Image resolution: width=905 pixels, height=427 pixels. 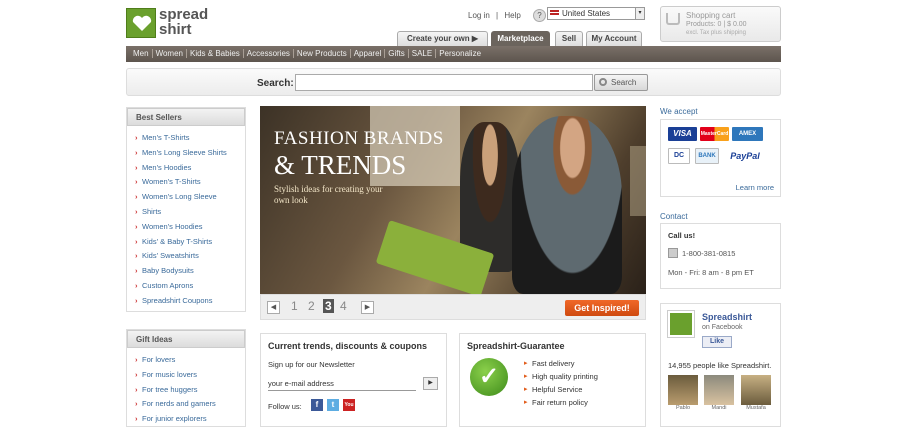 What do you see at coordinates (328, 194) in the screenshot?
I see `hero-subtitle: Stylish ideas for creating your own look` at bounding box center [328, 194].